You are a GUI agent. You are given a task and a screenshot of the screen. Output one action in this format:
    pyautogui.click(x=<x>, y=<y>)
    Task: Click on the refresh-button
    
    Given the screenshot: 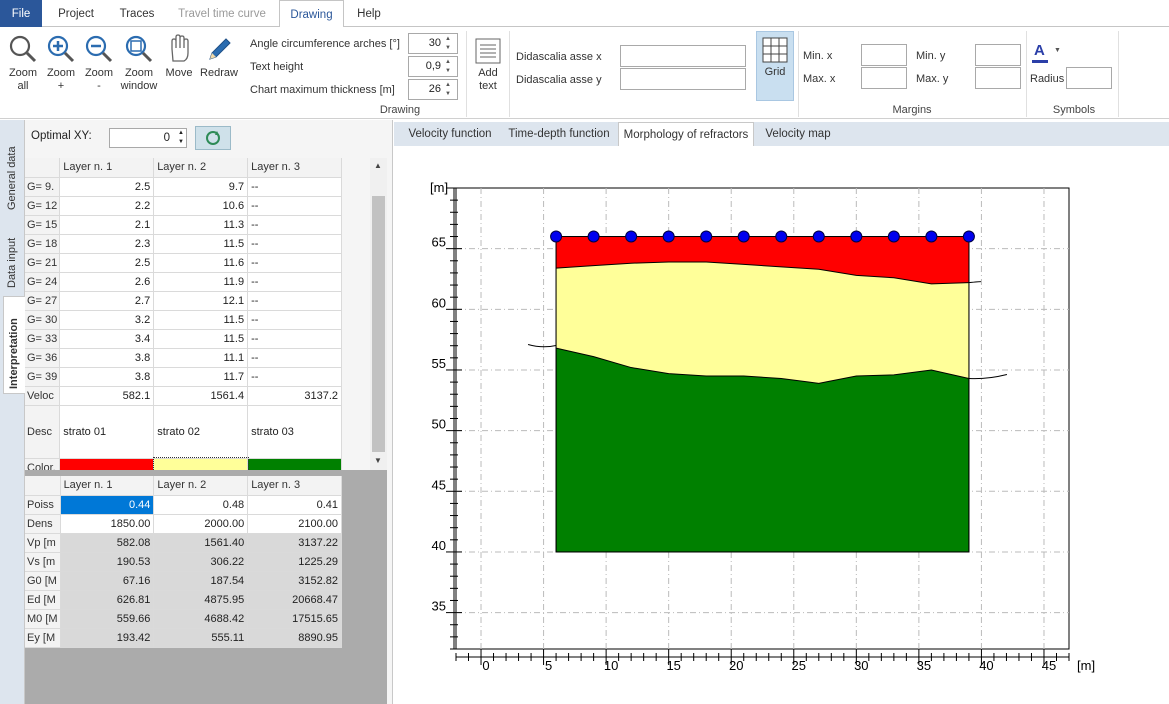 What is the action you would take?
    pyautogui.click(x=213, y=138)
    